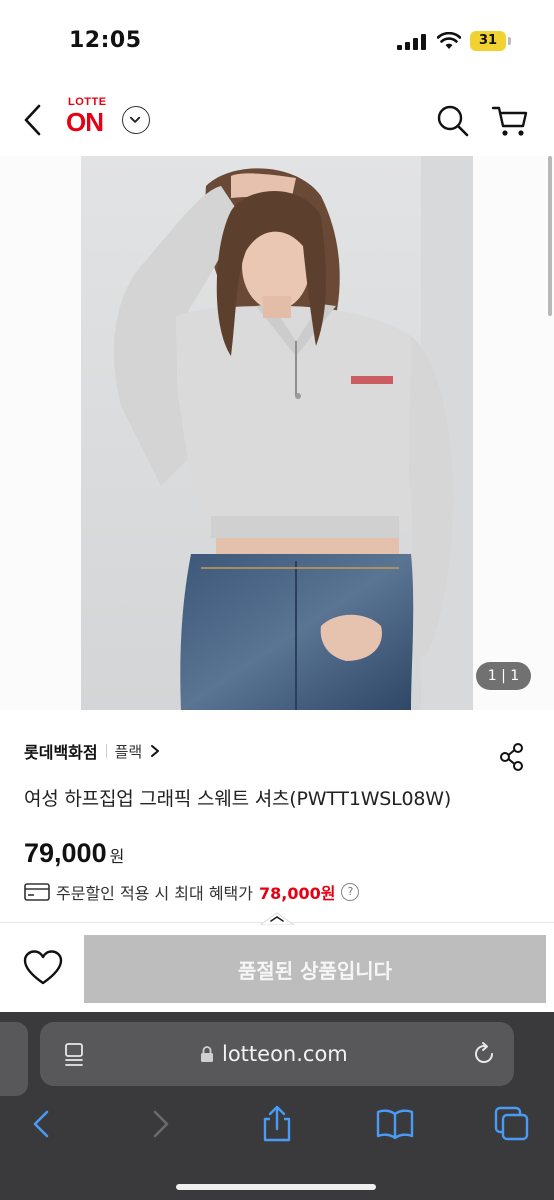 Image resolution: width=554 pixels, height=1200 pixels. I want to click on credit-card-icon, so click(37, 892).